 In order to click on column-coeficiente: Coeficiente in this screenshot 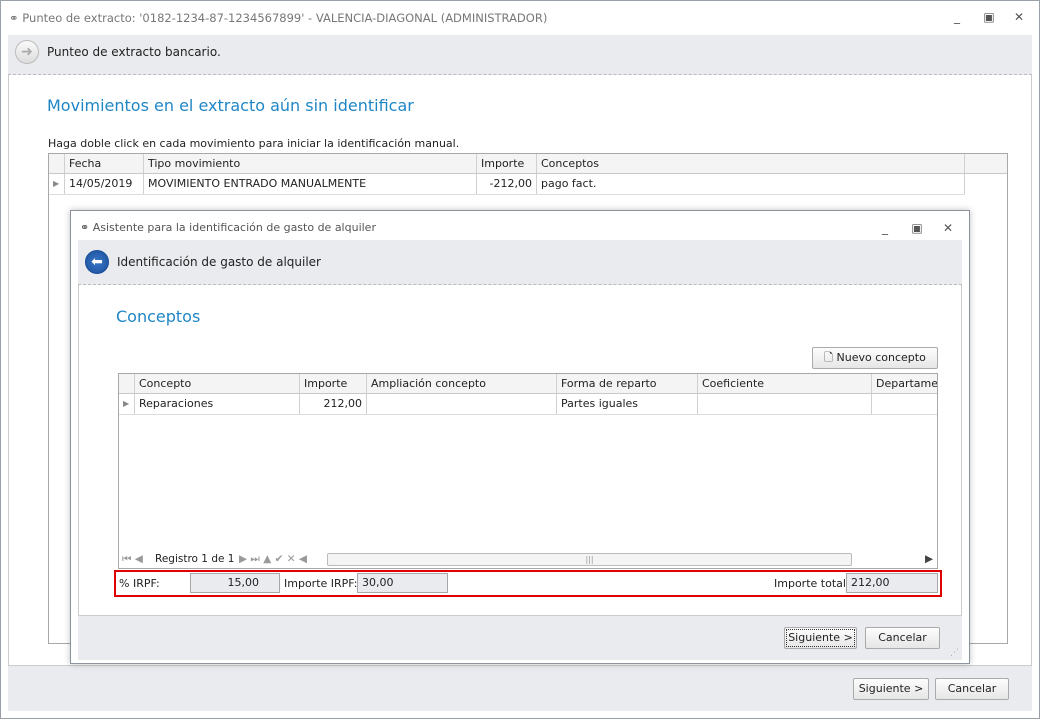, I will do `click(785, 383)`.